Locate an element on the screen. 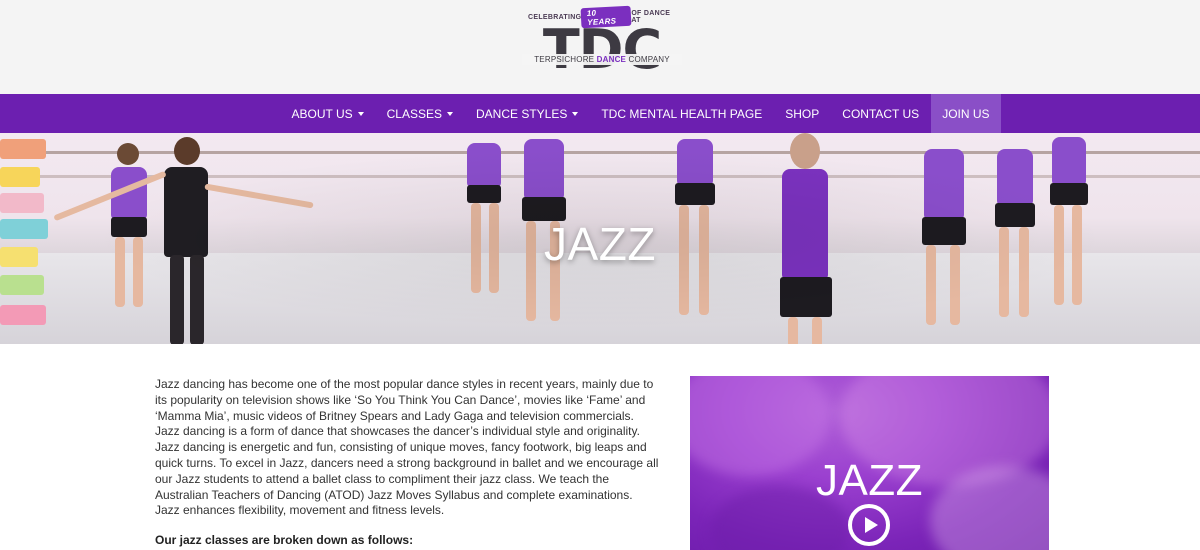  nav-item-join-us: JOIN US is located at coordinates (966, 113).